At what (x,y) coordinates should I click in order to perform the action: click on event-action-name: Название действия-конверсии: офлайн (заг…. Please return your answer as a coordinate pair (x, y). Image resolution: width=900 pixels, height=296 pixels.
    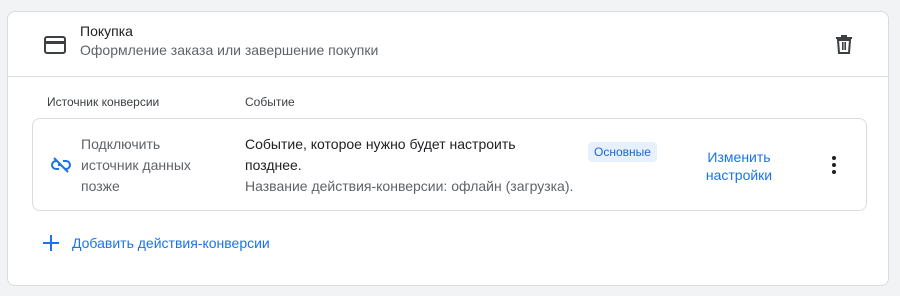
    Looking at the image, I should click on (409, 186).